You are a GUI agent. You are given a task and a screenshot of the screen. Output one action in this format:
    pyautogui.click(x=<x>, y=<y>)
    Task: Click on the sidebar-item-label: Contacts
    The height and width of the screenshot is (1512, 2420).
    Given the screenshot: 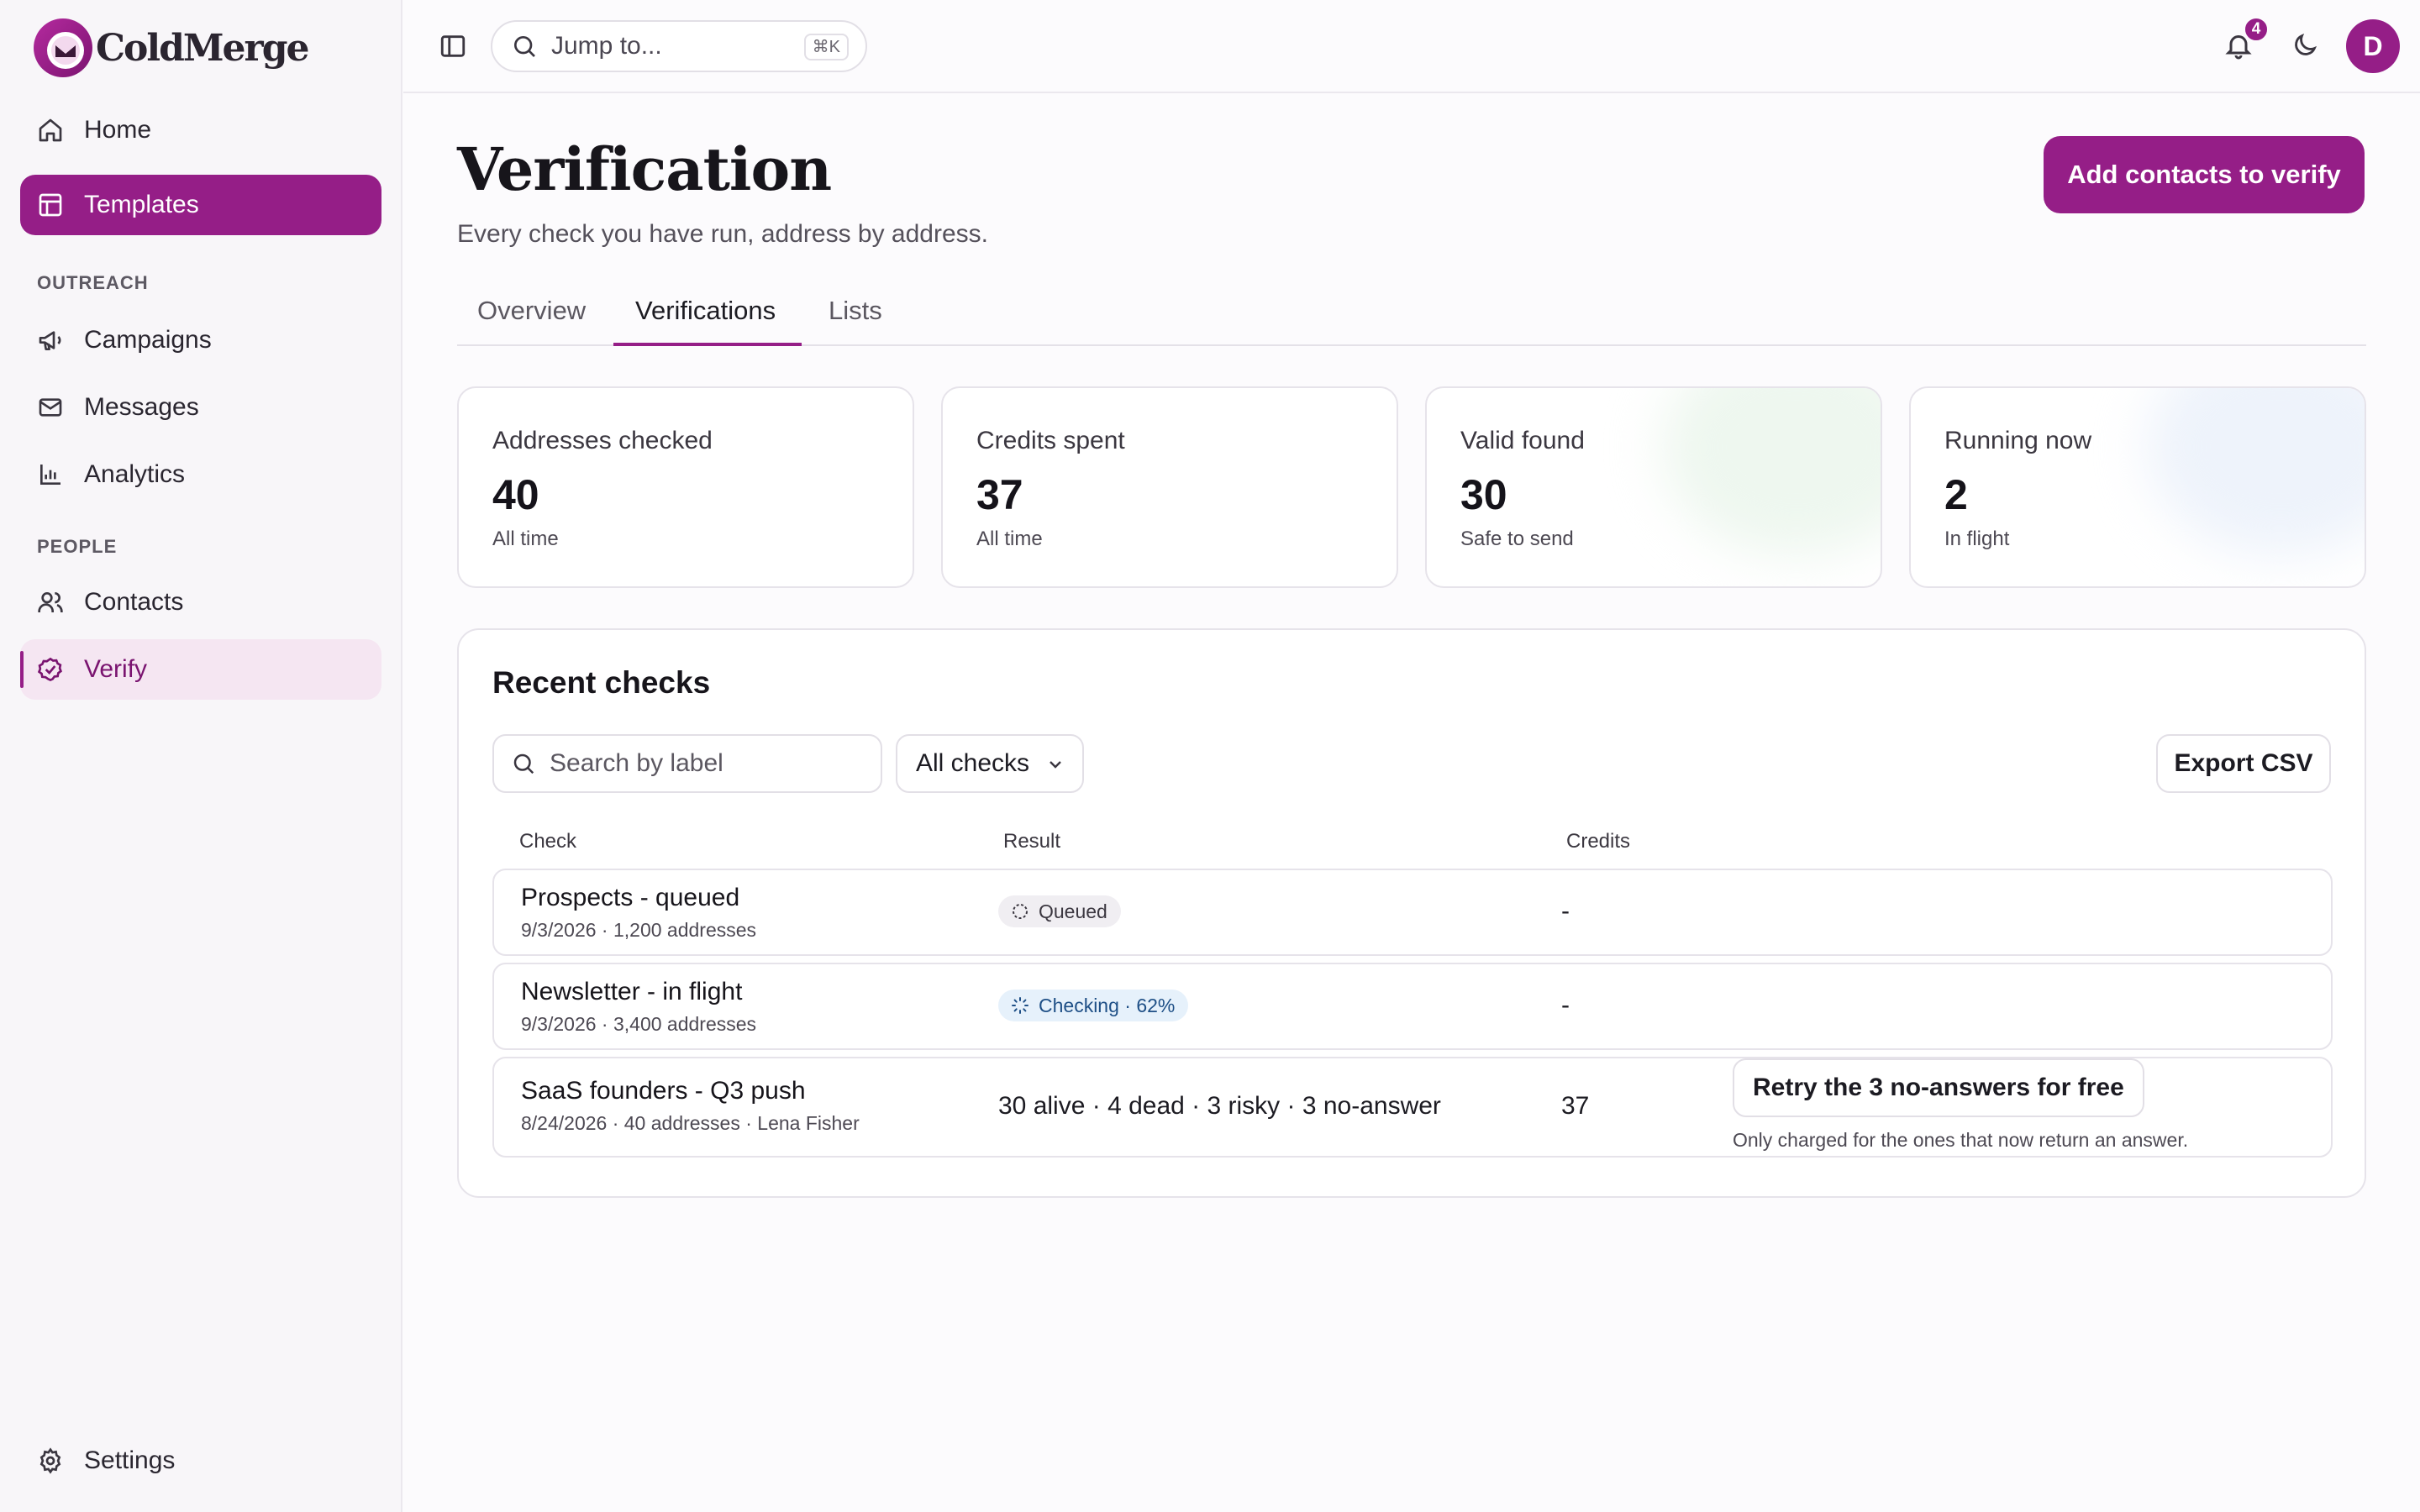 What is the action you would take?
    pyautogui.click(x=134, y=602)
    